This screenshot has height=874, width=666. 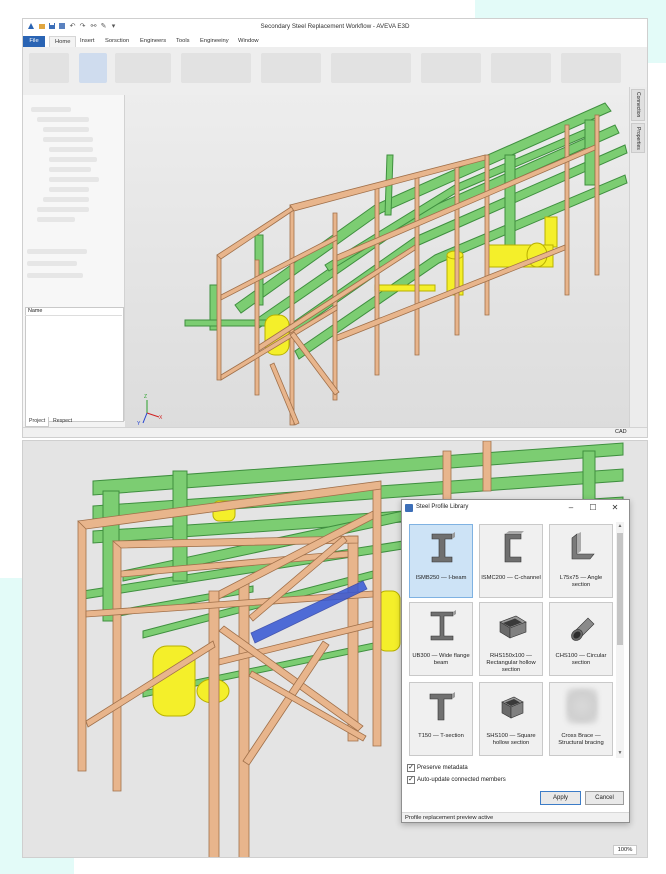 I want to click on status-bar-top, so click(x=335, y=432).